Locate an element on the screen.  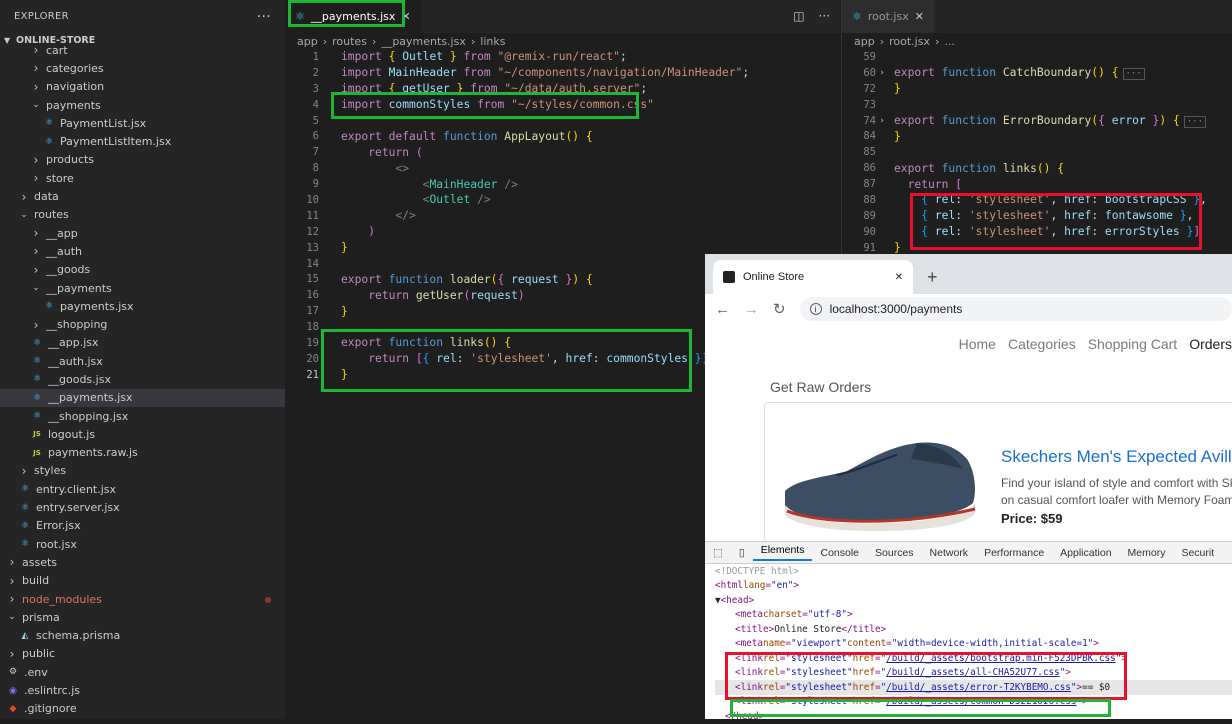
product-title: Skechers Men's Expected Avillo is located at coordinates (1116, 457).